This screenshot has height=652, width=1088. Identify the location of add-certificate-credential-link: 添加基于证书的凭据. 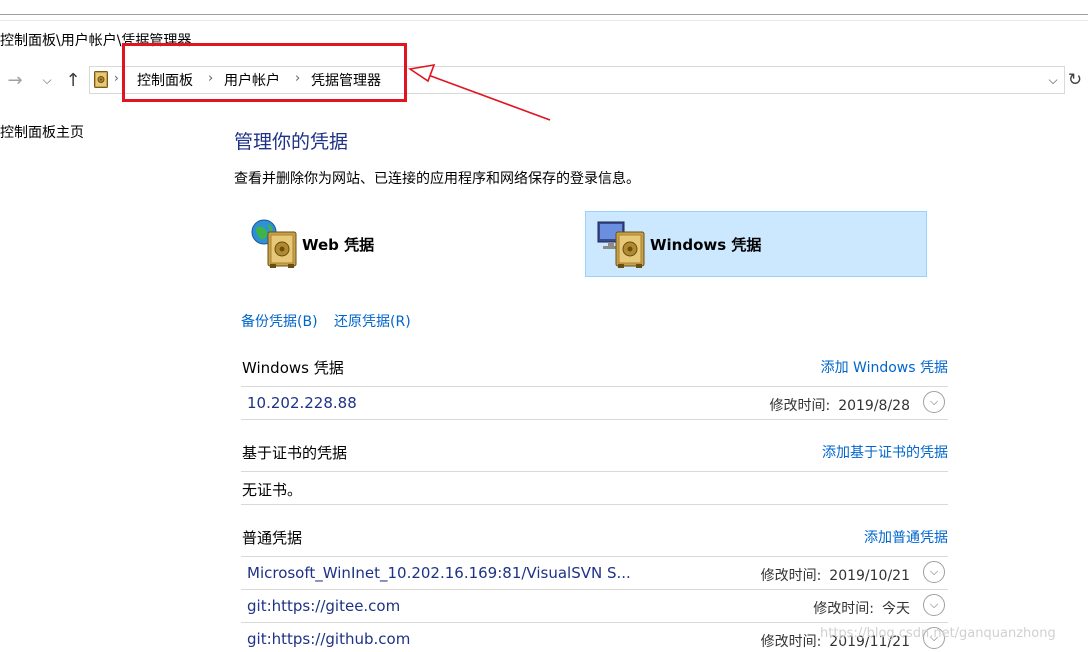
(885, 452).